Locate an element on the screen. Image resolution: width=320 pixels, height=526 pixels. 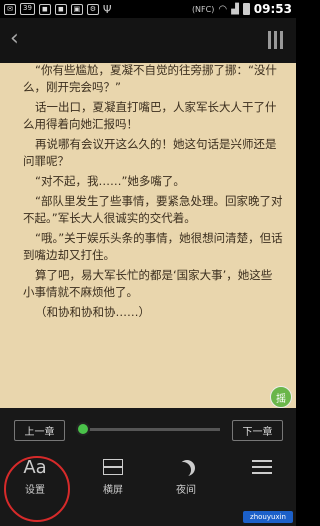
tab-night: 夜间 is located at coordinates (186, 483).